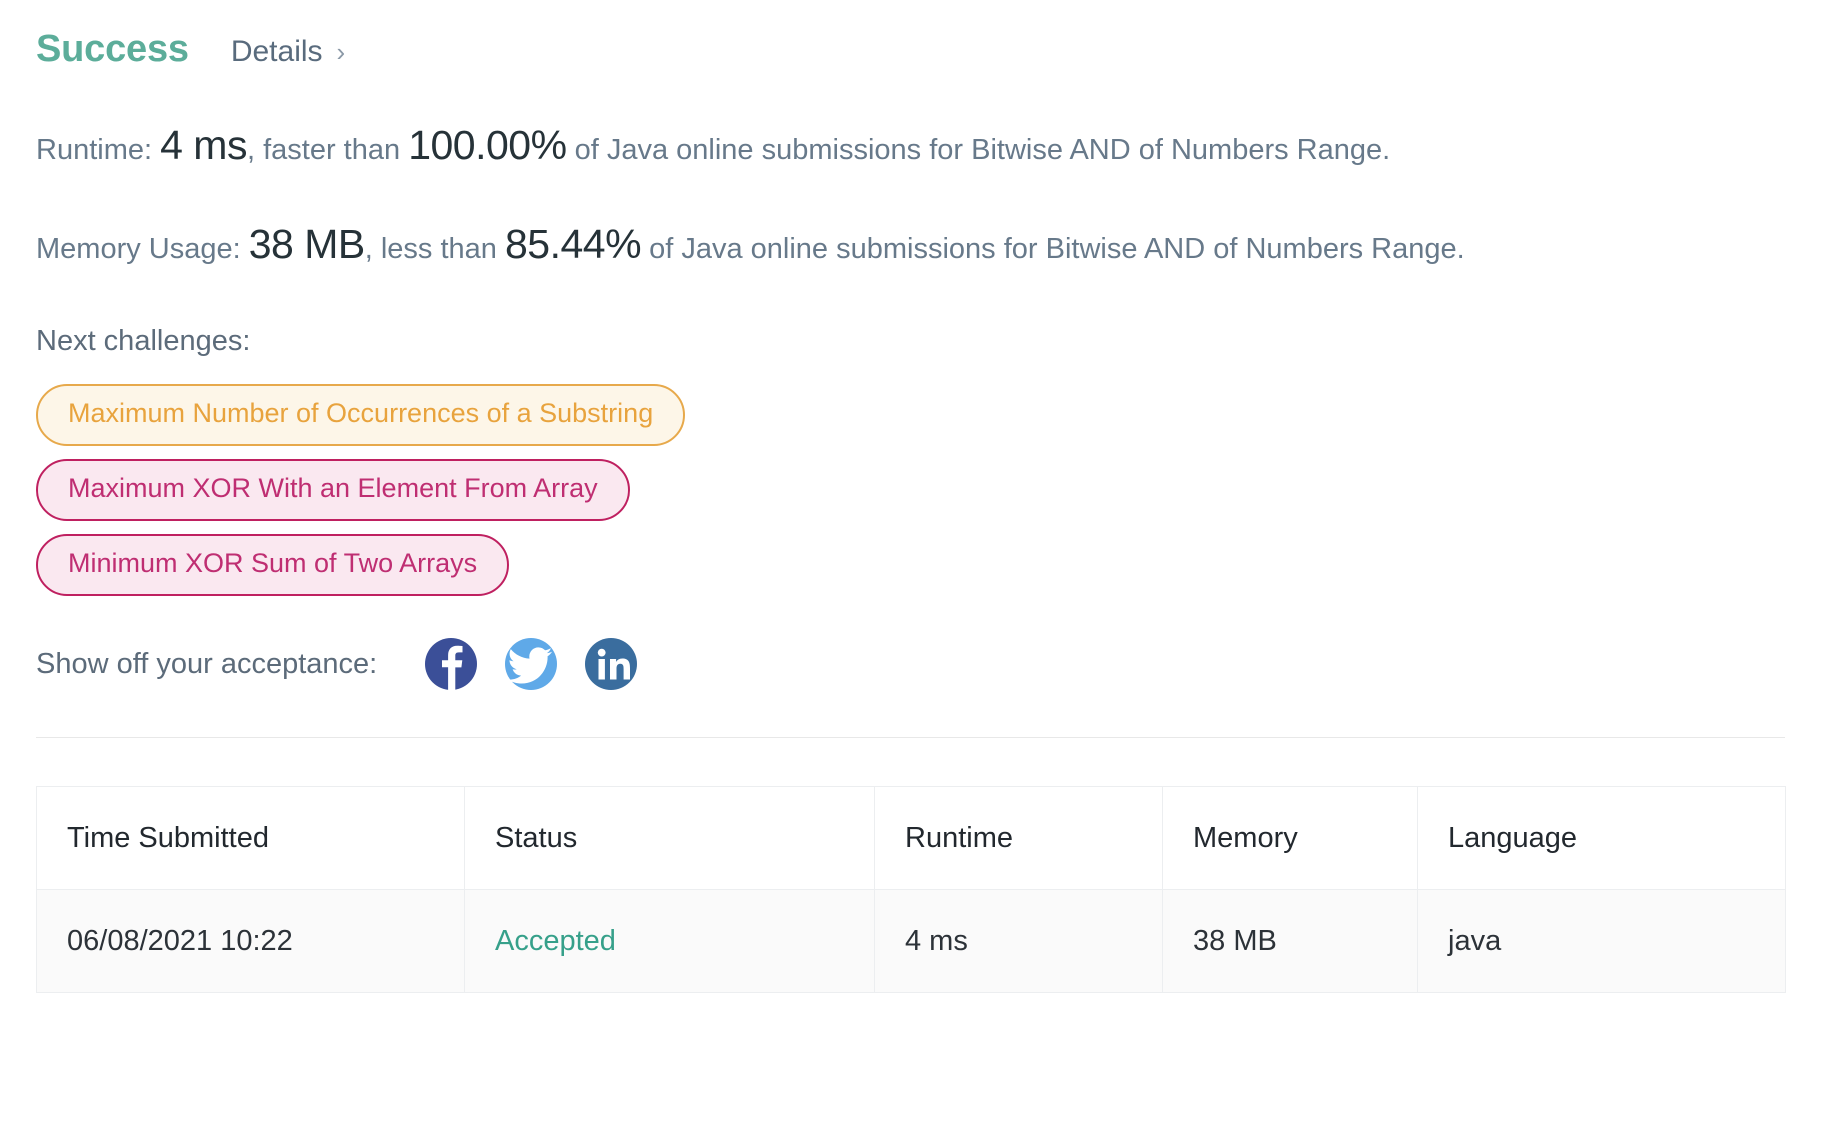  I want to click on memory-value: 38 MB, so click(307, 244).